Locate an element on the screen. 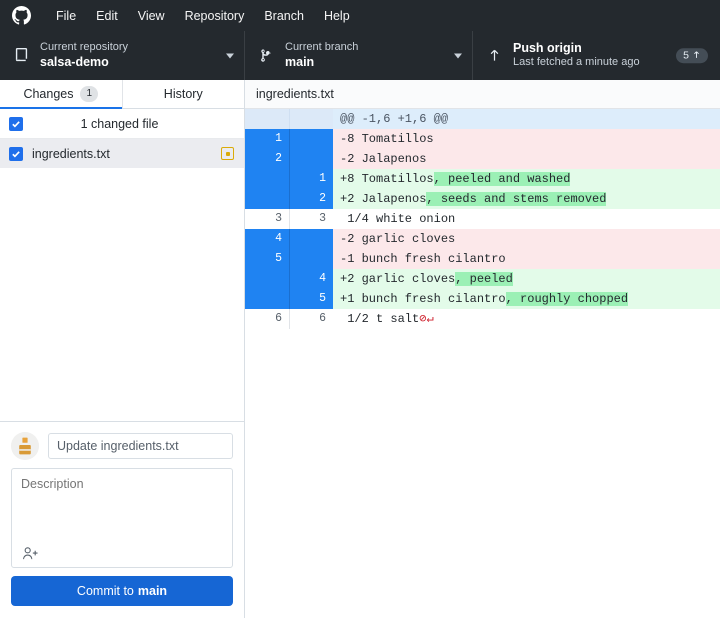 The image size is (720, 618). diff-new-line-number: 2 is located at coordinates (311, 199).